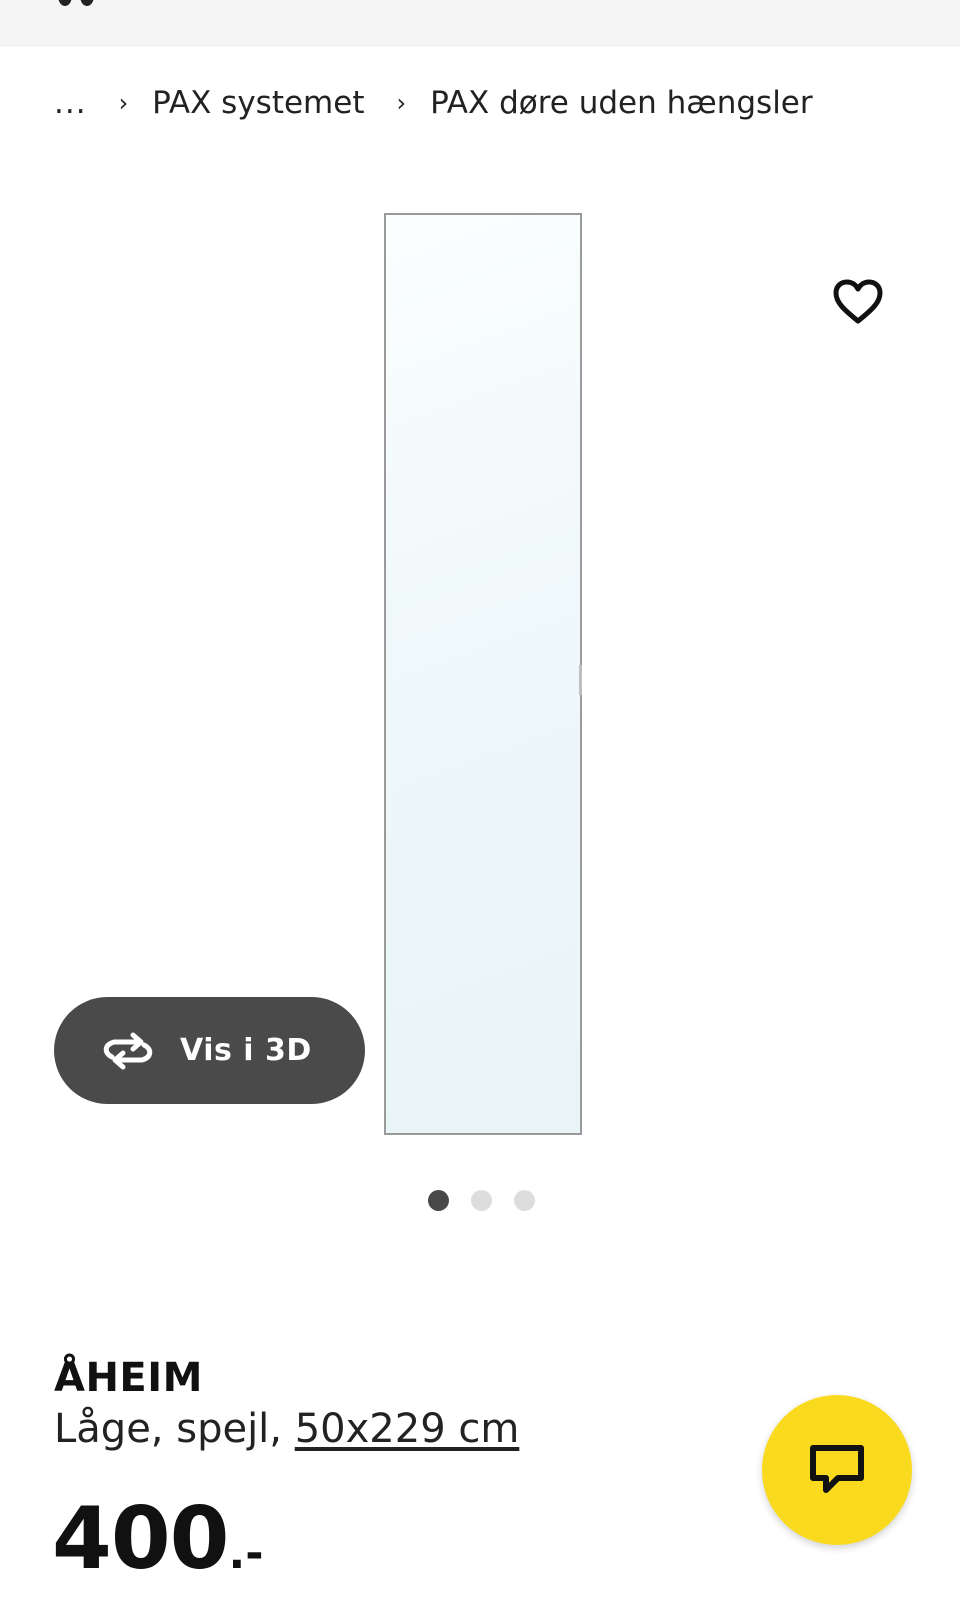  I want to click on product-description: Låge, spejl, 50x229 cm, so click(286, 1429).